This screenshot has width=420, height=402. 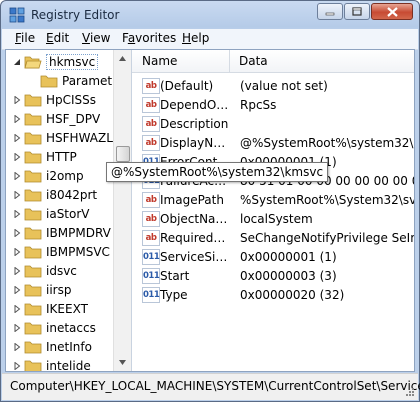 I want to click on tree-item-label: Paramet, so click(x=87, y=80).